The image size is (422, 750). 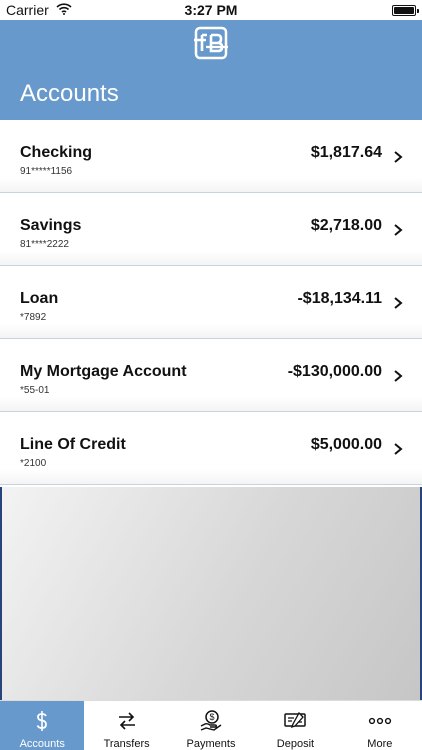 I want to click on account-name: My Mortgage Account, so click(x=103, y=371).